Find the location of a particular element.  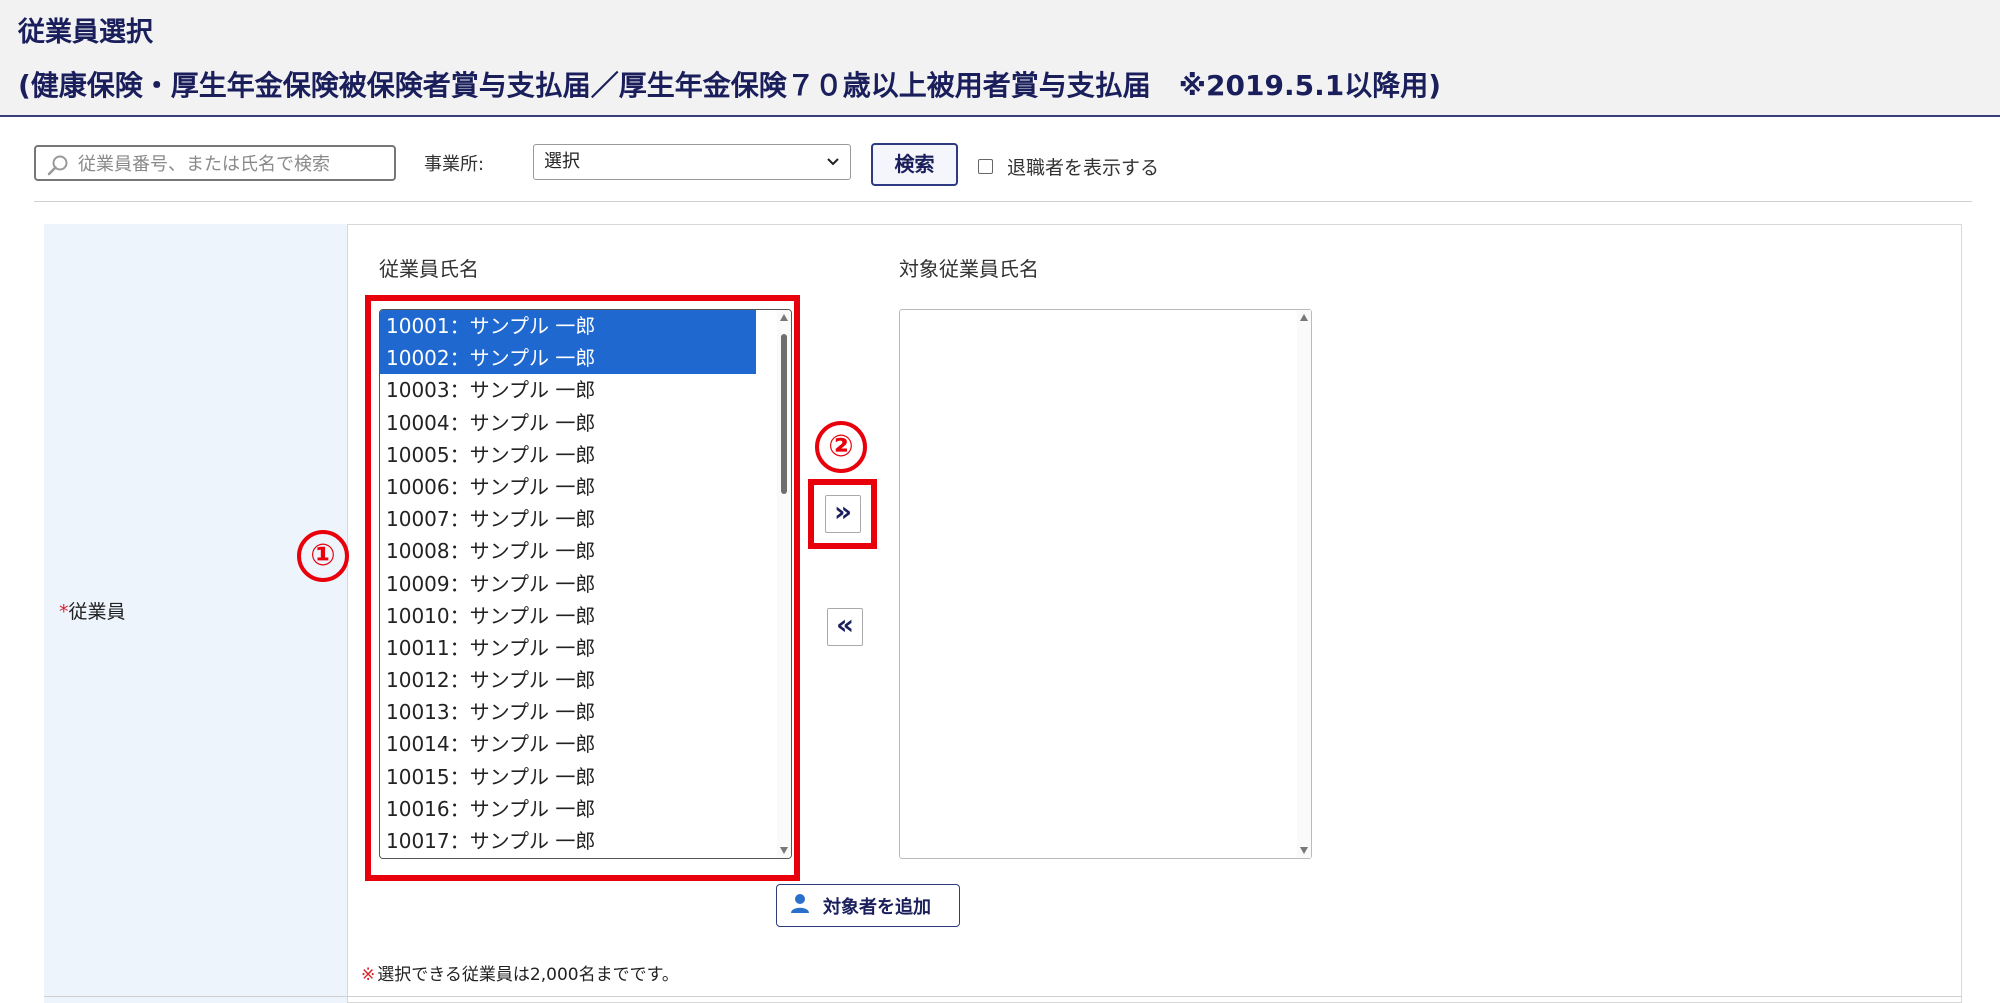

scroll-up-icon is located at coordinates (1304, 317).